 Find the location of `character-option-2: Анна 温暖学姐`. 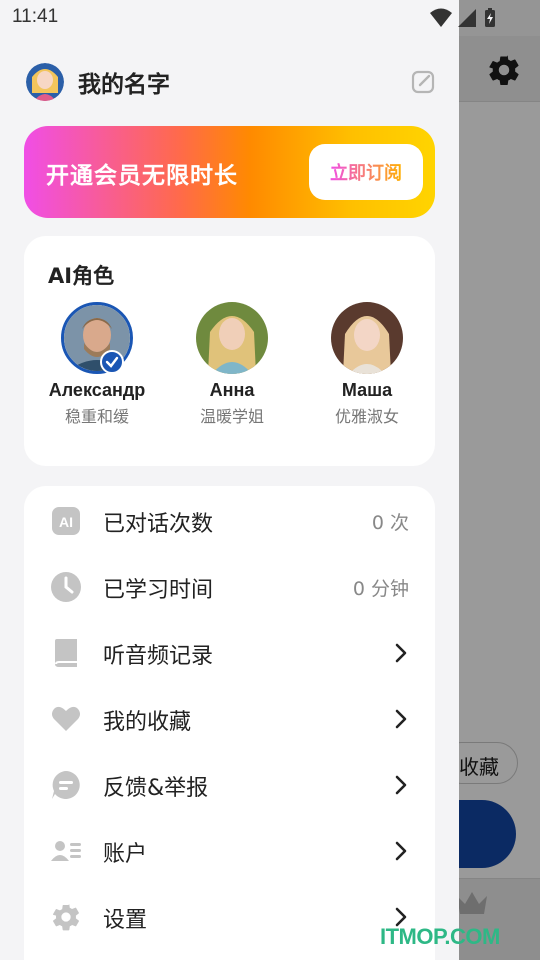

character-option-2: Анна 温暖学姐 is located at coordinates (232, 364).